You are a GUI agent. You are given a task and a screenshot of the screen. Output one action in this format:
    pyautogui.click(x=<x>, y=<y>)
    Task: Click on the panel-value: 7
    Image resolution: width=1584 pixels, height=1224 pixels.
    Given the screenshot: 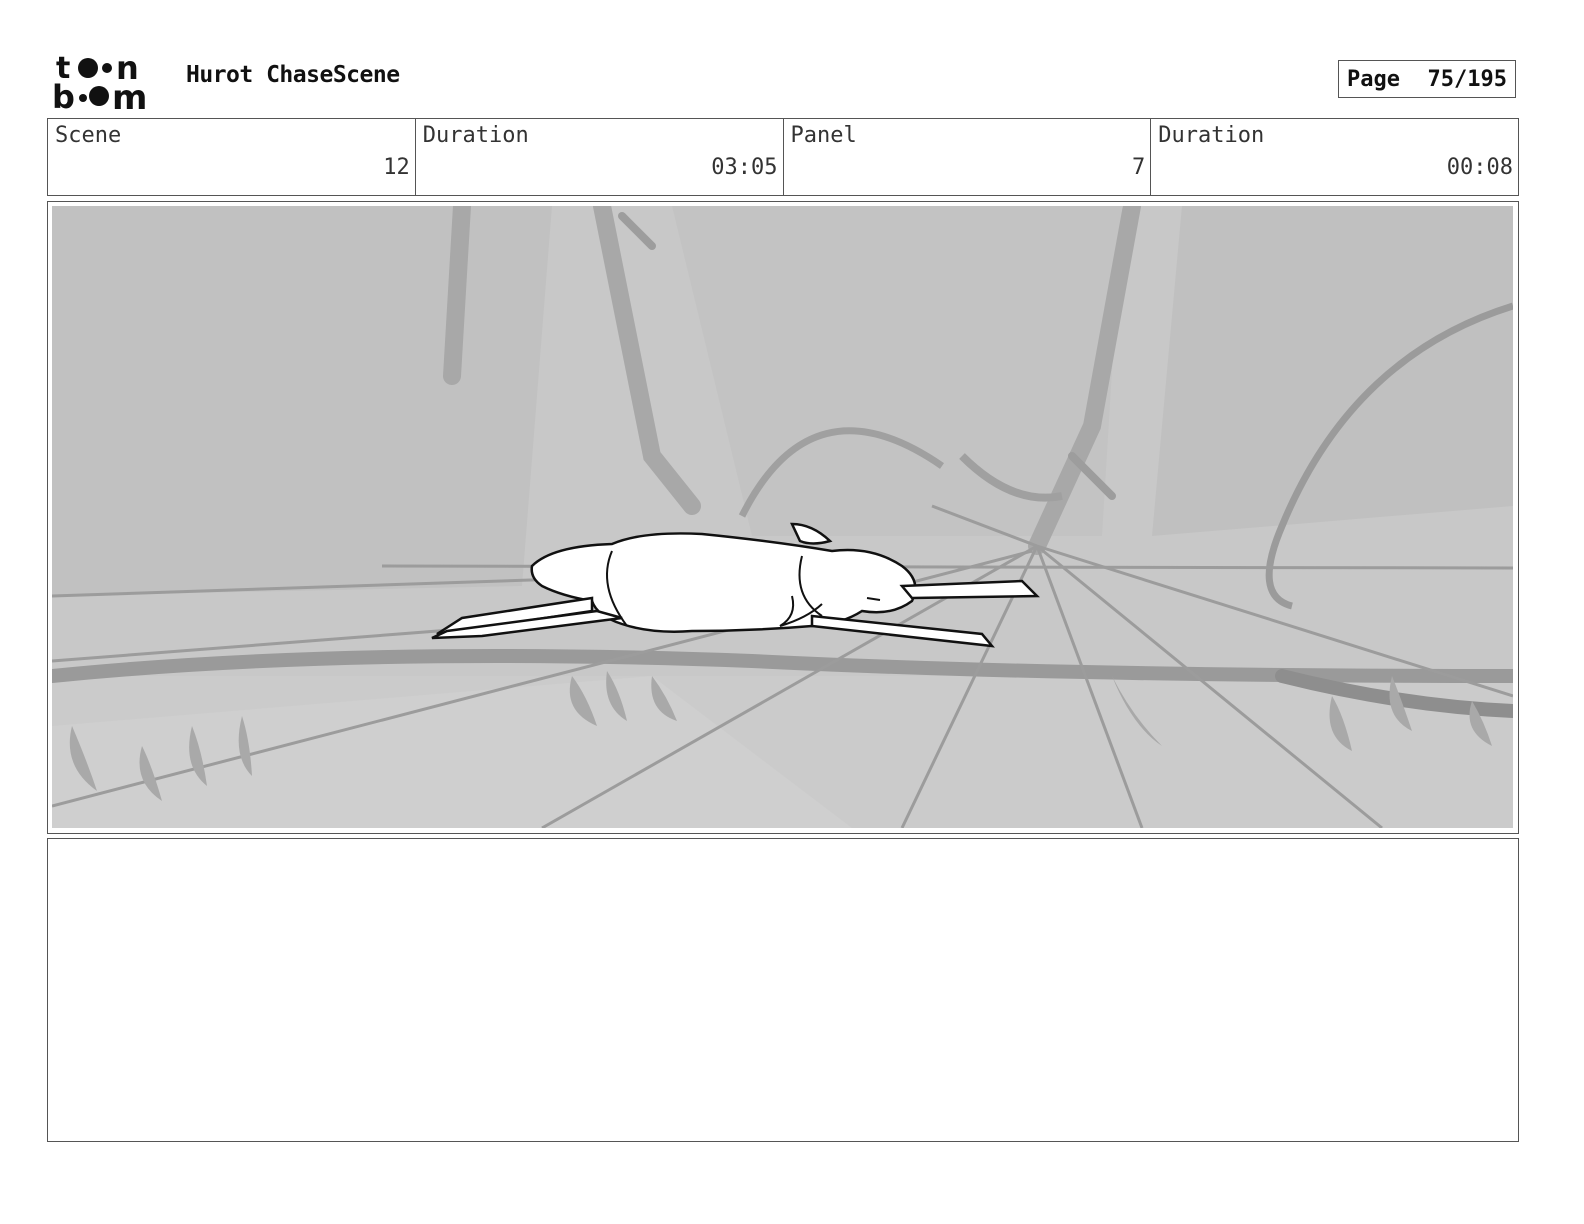 What is the action you would take?
    pyautogui.click(x=1139, y=167)
    